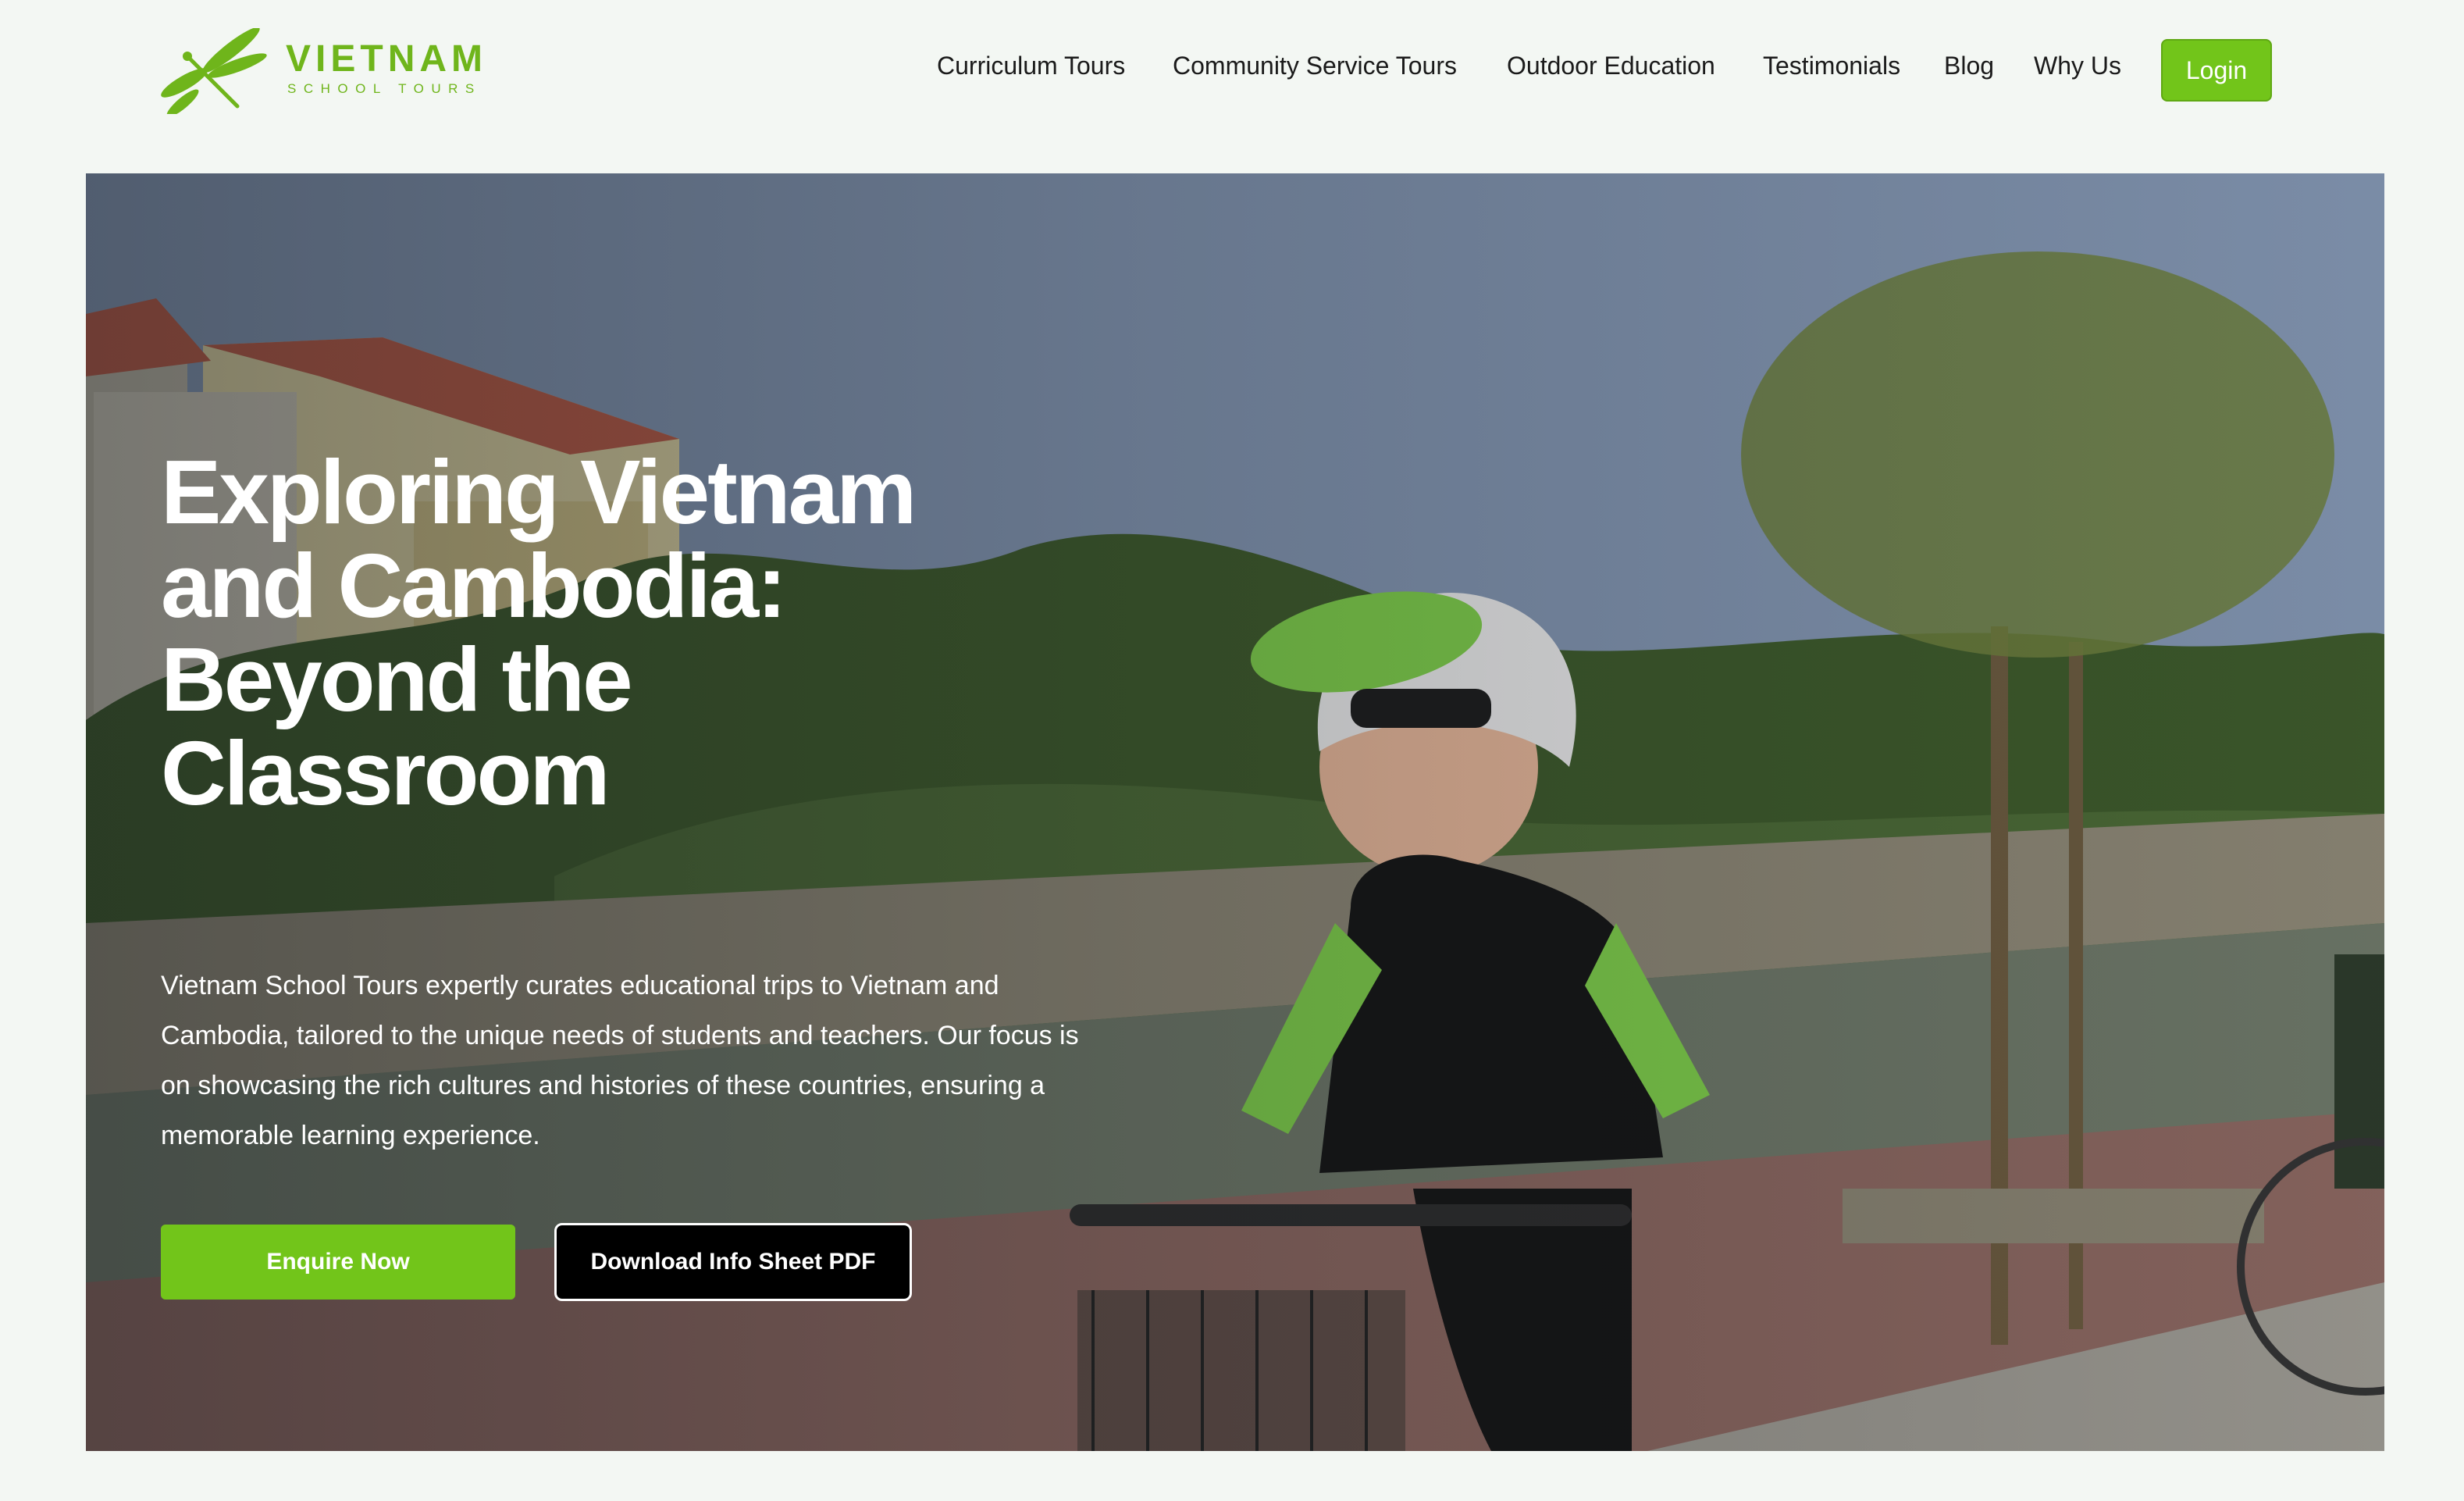 The width and height of the screenshot is (2464, 1501). I want to click on download-info-sheet-button: Download Info Sheet PDF, so click(733, 1262).